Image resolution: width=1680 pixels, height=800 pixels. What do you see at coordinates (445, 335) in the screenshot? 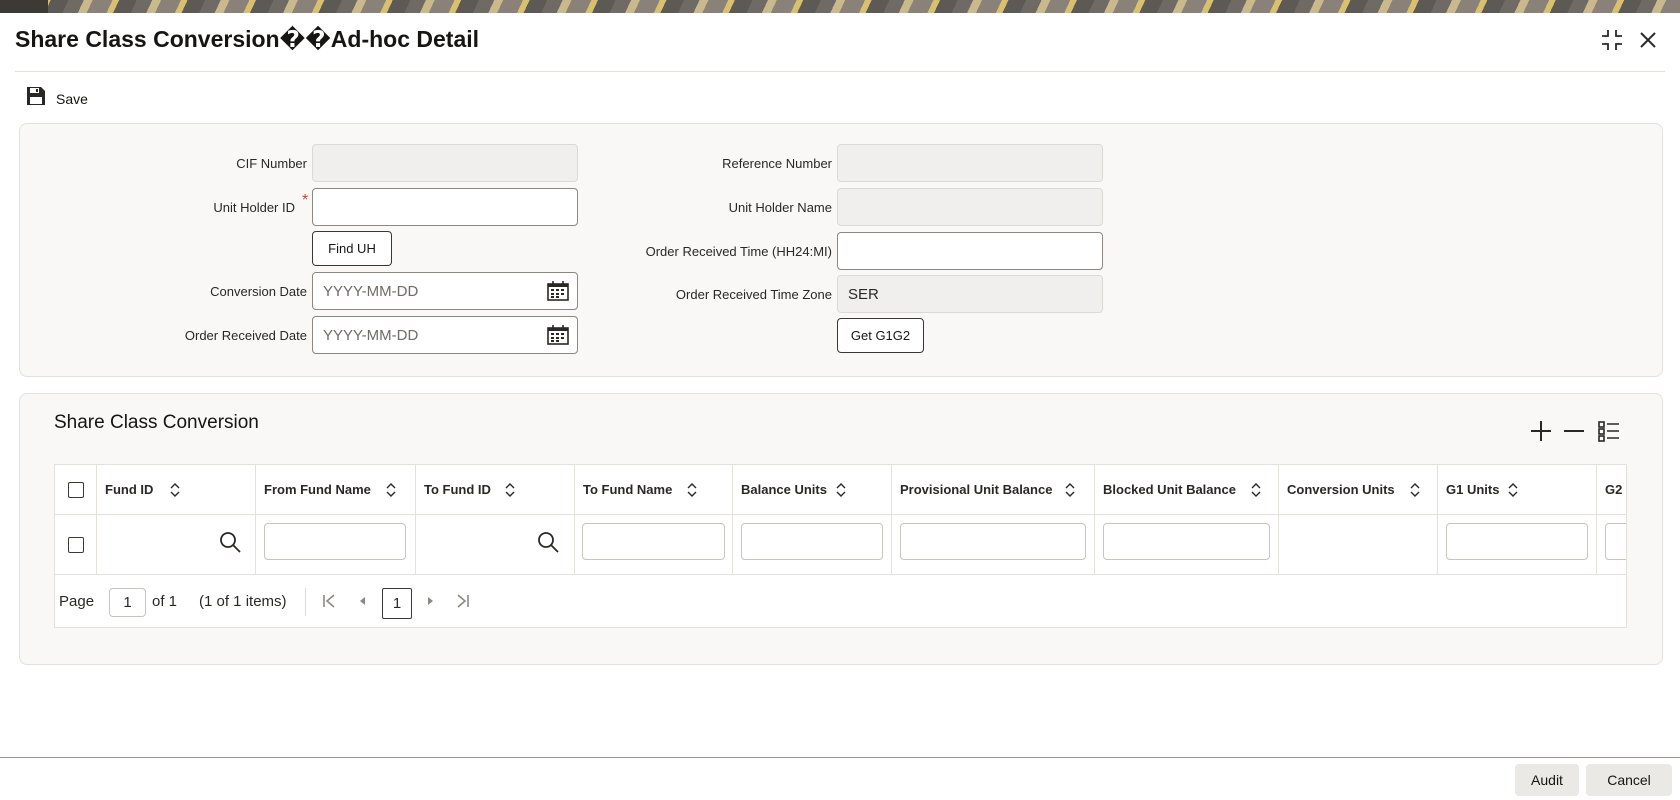
I see `order-received-date-field: YYYY-MM-DD` at bounding box center [445, 335].